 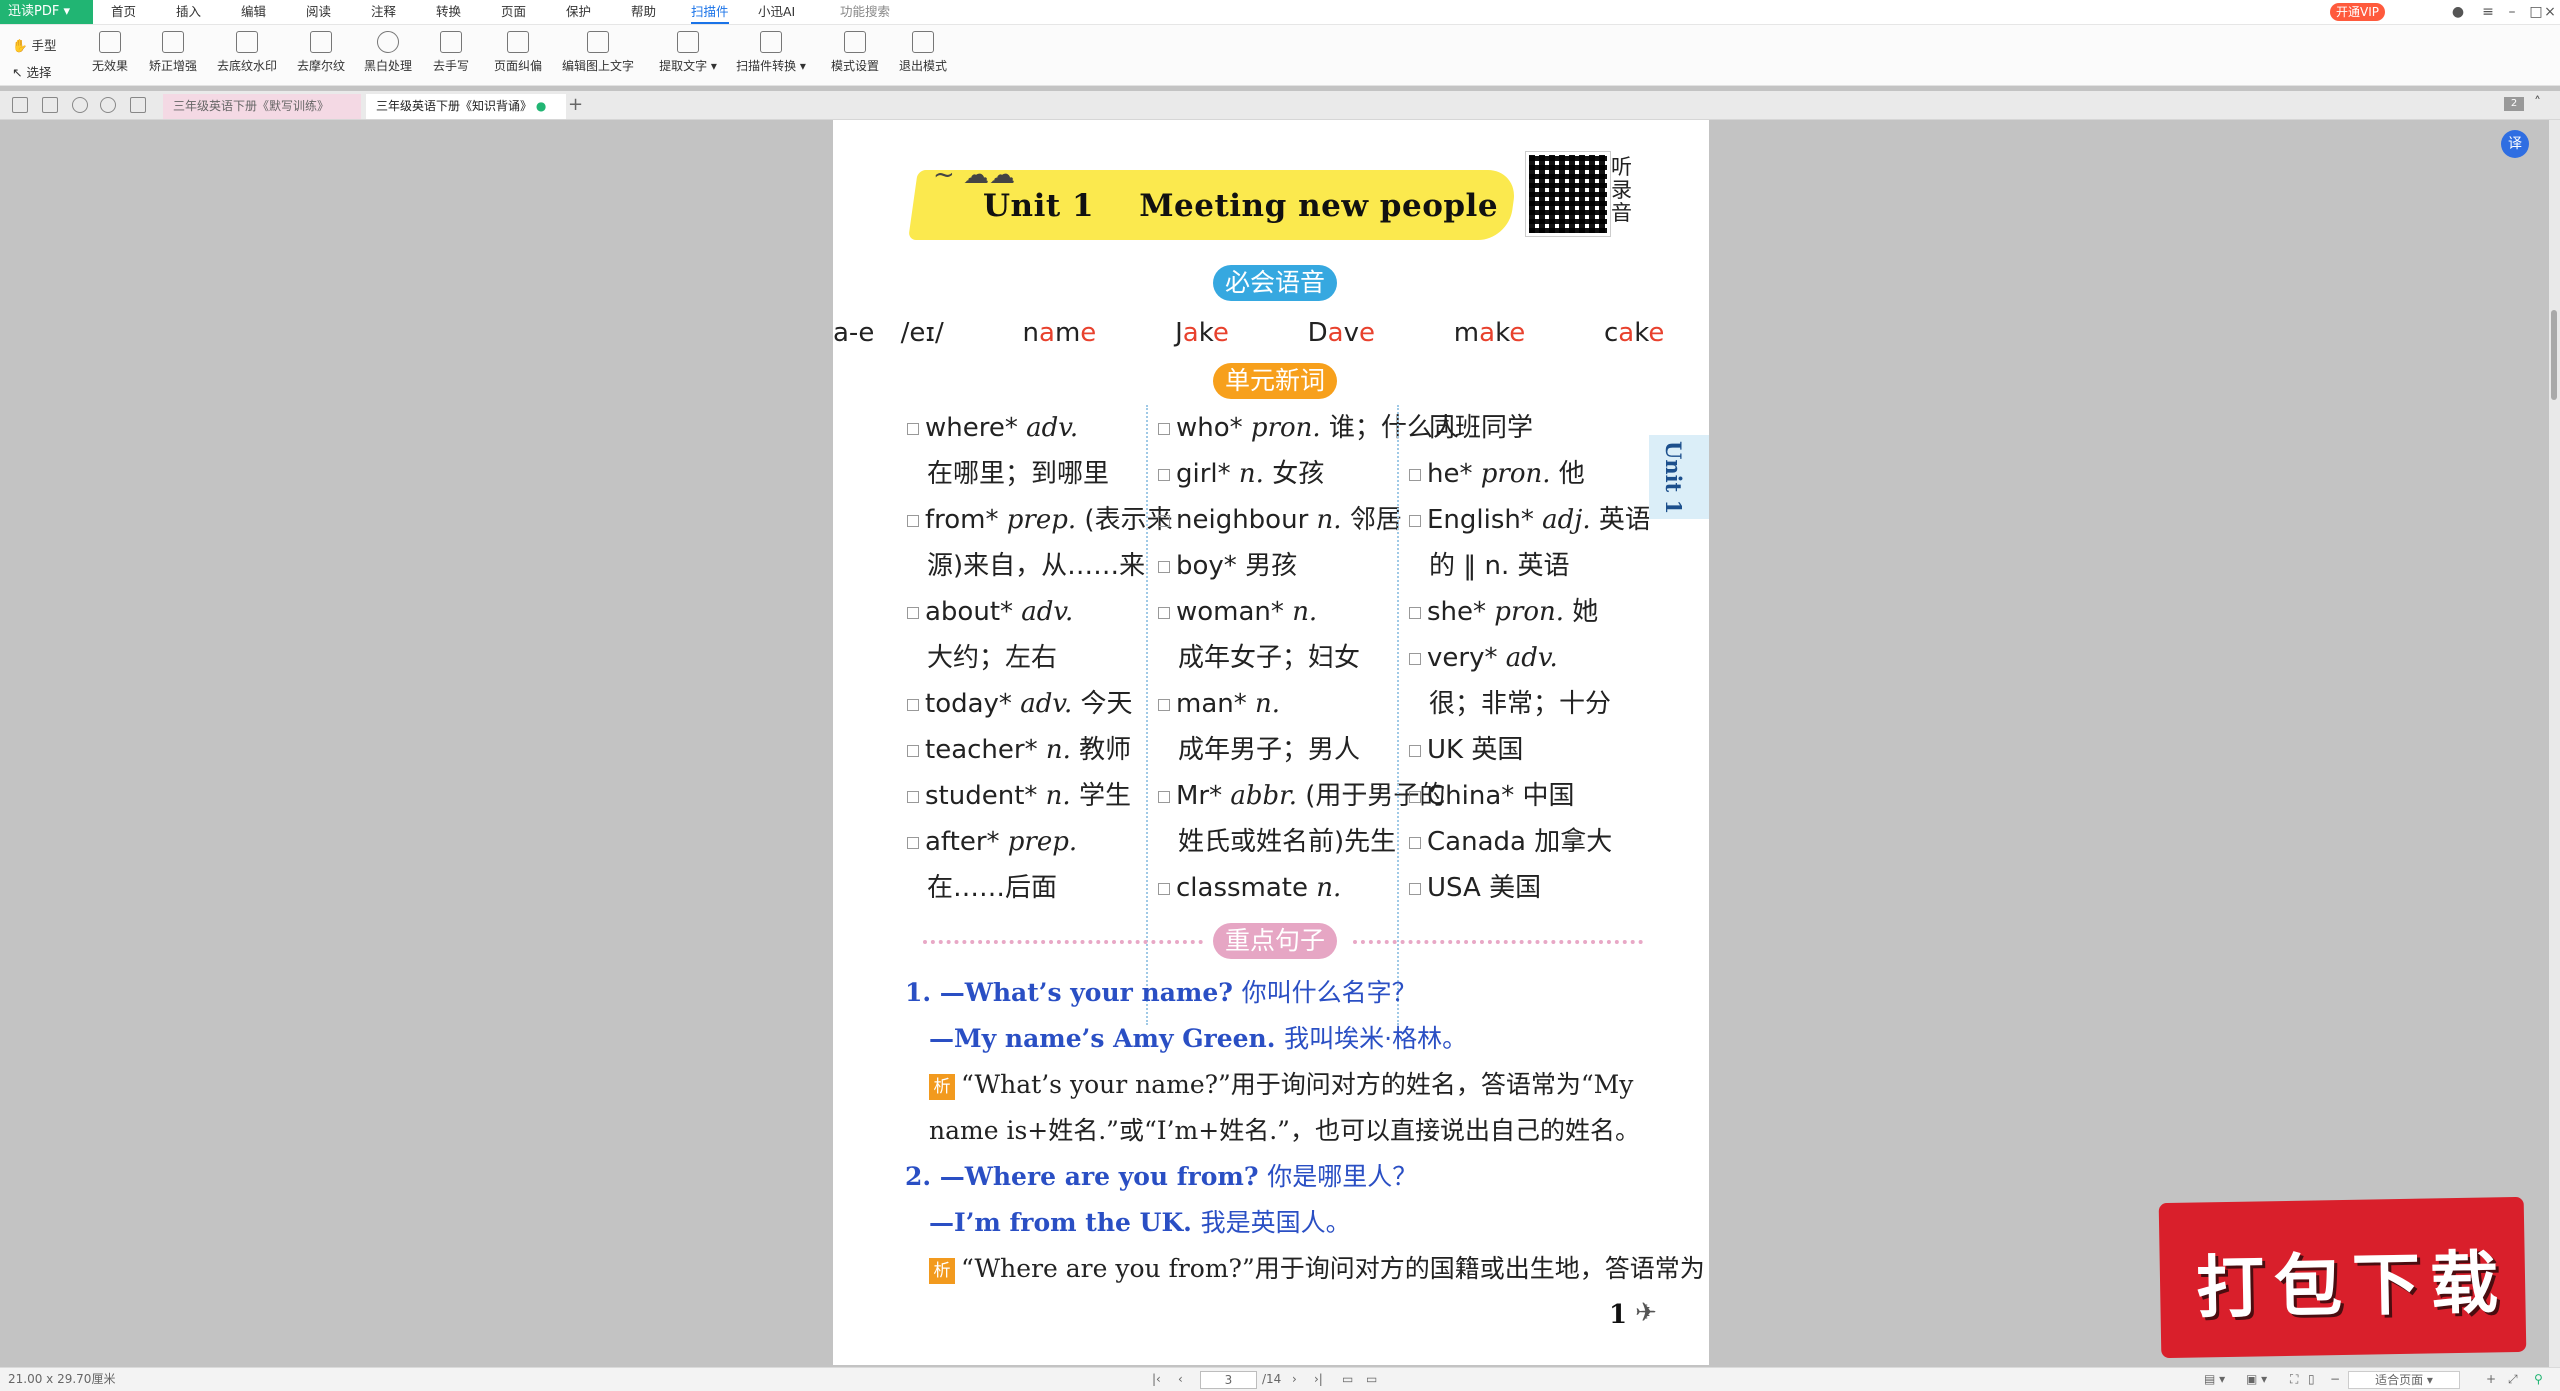 What do you see at coordinates (2458, 12) in the screenshot?
I see `avatar: ●` at bounding box center [2458, 12].